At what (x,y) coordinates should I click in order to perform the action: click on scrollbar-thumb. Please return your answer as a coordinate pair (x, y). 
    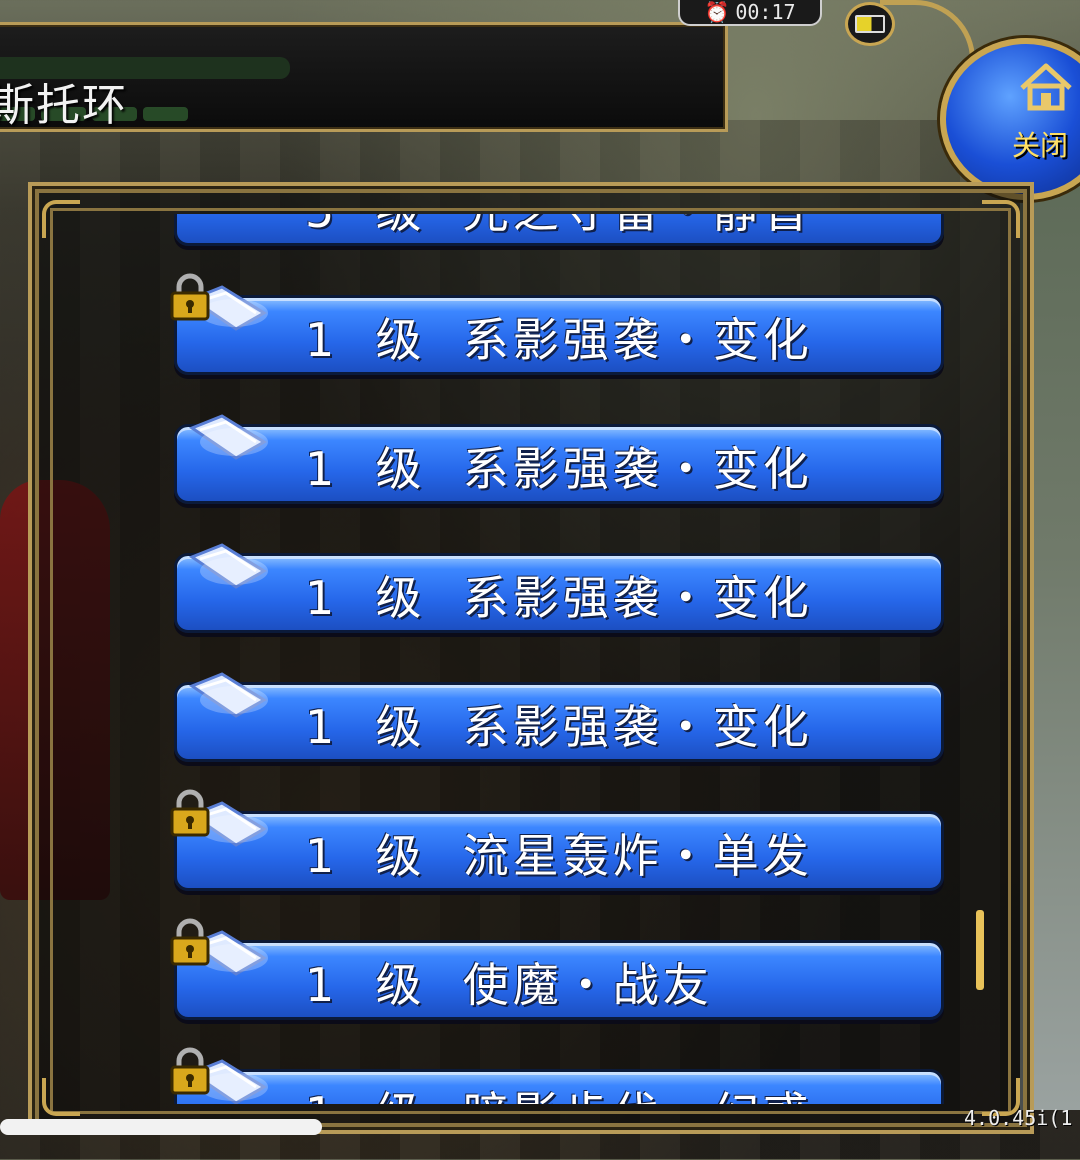
    Looking at the image, I should click on (980, 950).